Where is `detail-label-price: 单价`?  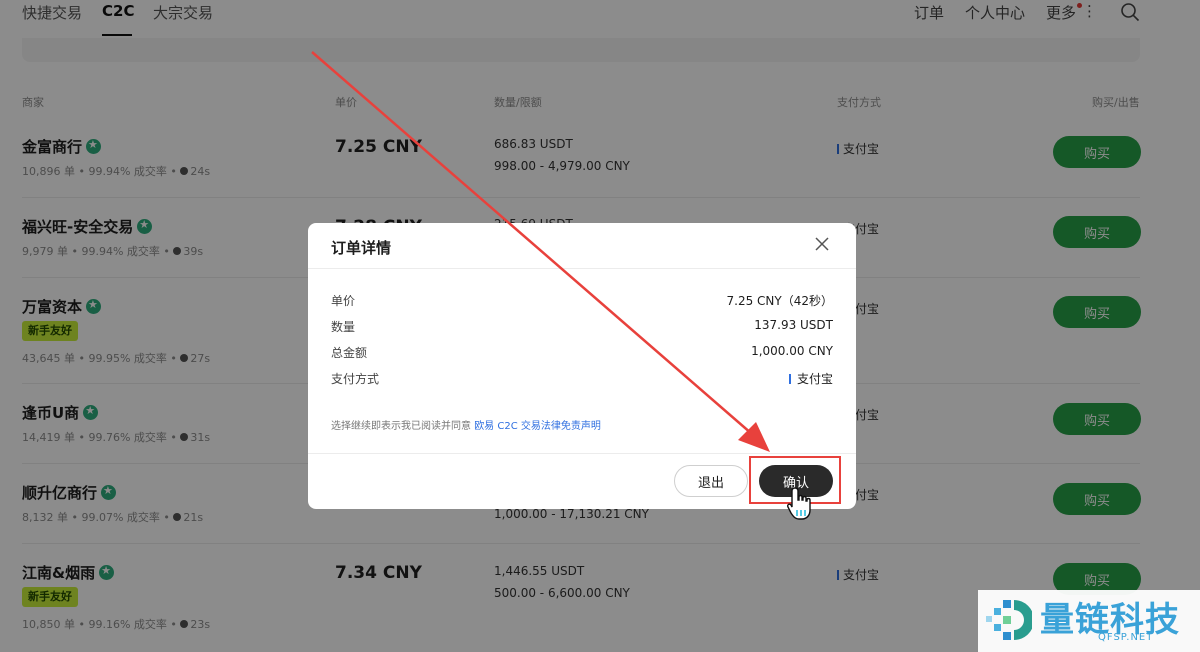 detail-label-price: 单价 is located at coordinates (343, 301).